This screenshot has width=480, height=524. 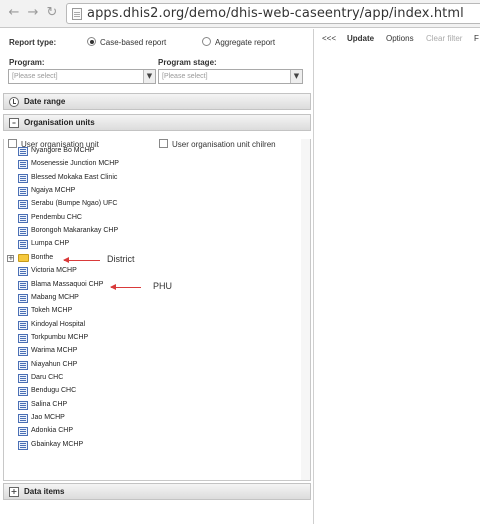 What do you see at coordinates (81, 260) in the screenshot?
I see `district-arrow` at bounding box center [81, 260].